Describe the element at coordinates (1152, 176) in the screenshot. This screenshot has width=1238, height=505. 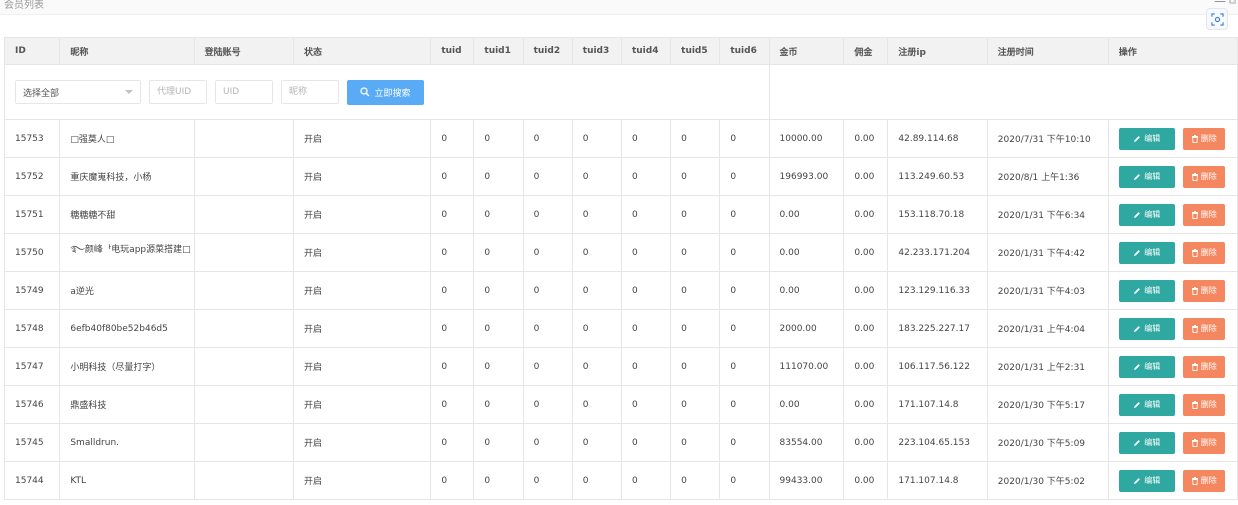
I see `edit-button-label: 编辑` at that location.